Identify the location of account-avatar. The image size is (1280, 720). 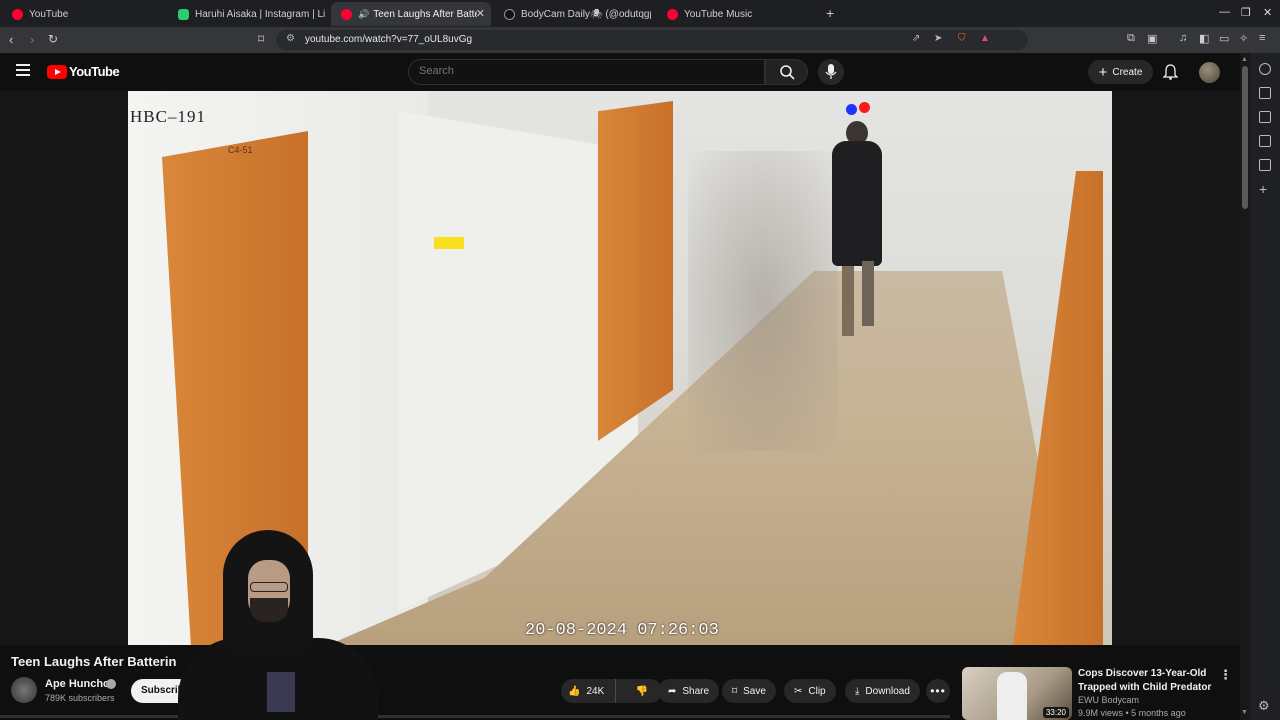
(1209, 72).